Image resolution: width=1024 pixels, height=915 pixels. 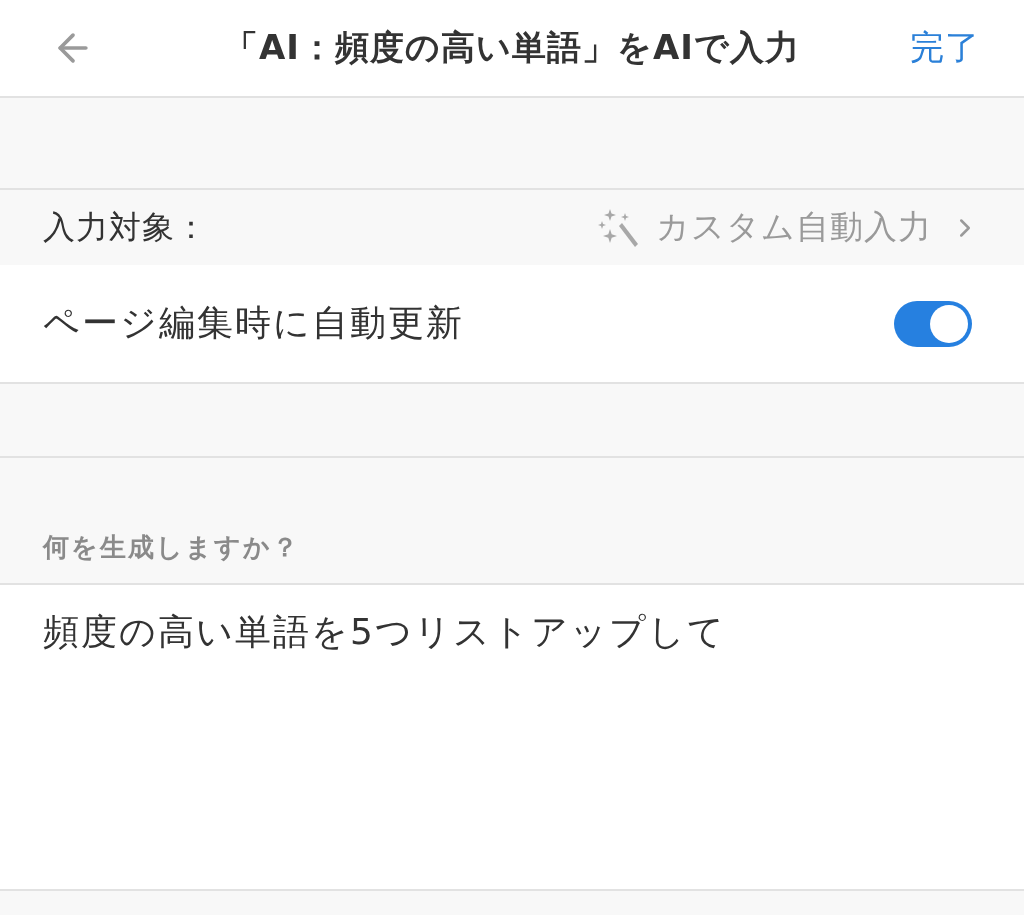 I want to click on prompt-label: 何を生成しますか？, so click(x=171, y=547).